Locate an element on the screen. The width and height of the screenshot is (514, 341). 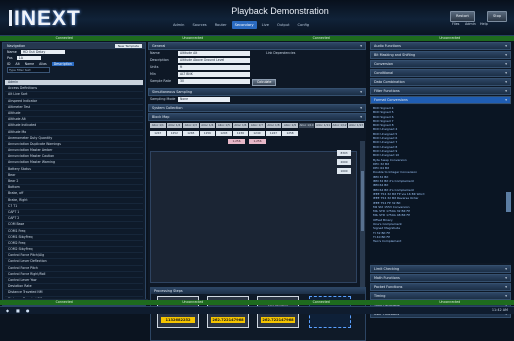
function-section-header: Conditional▾ is located at coordinates (440, 73).